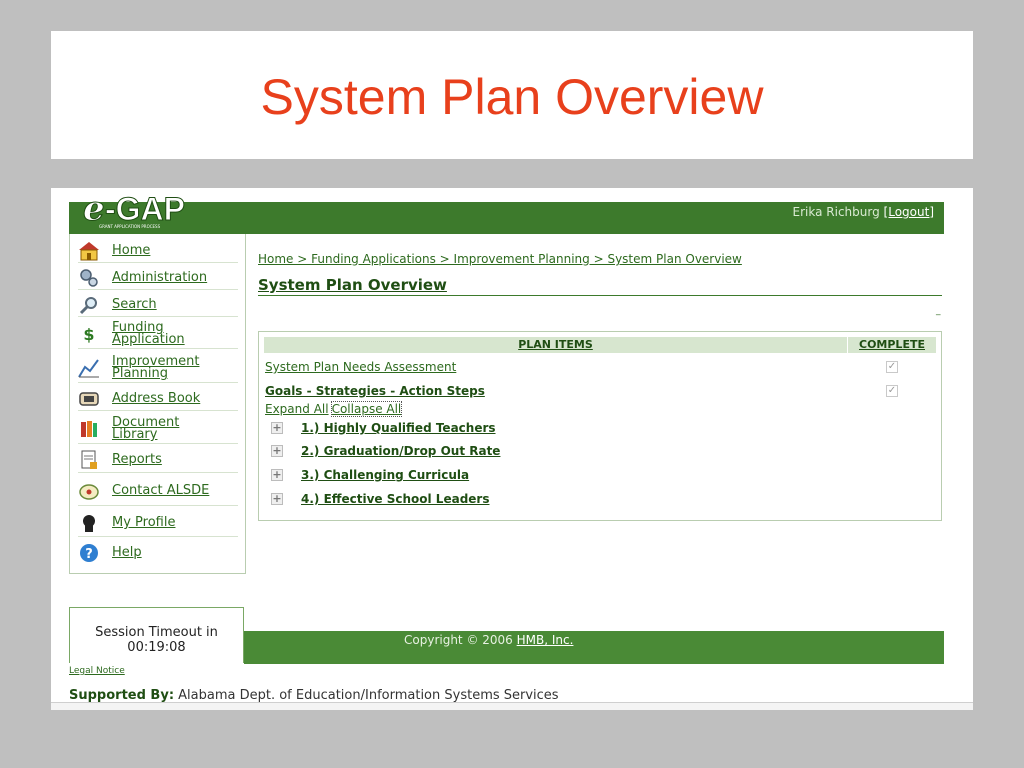 This screenshot has height=768, width=1024. Describe the element at coordinates (89, 429) in the screenshot. I see `books-icon` at that location.